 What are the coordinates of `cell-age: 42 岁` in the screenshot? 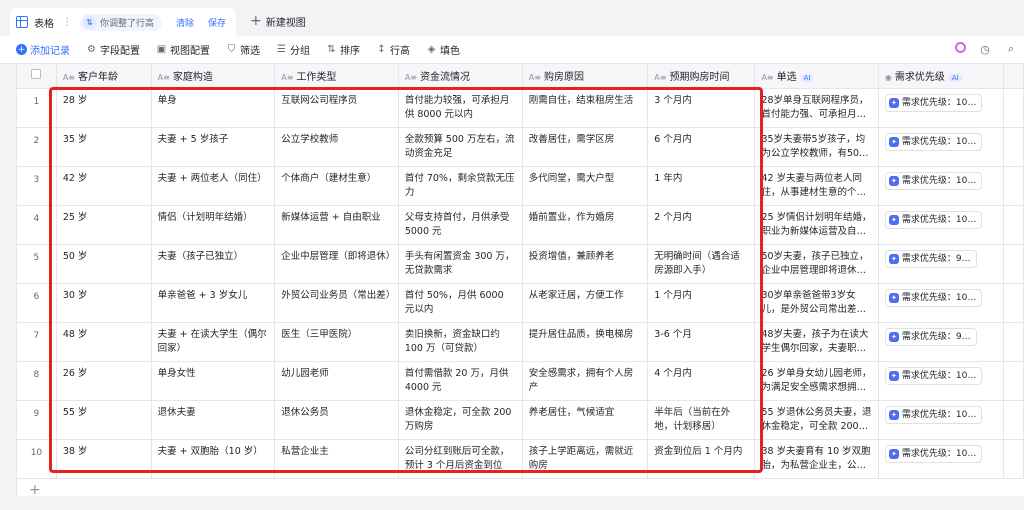 It's located at (104, 186).